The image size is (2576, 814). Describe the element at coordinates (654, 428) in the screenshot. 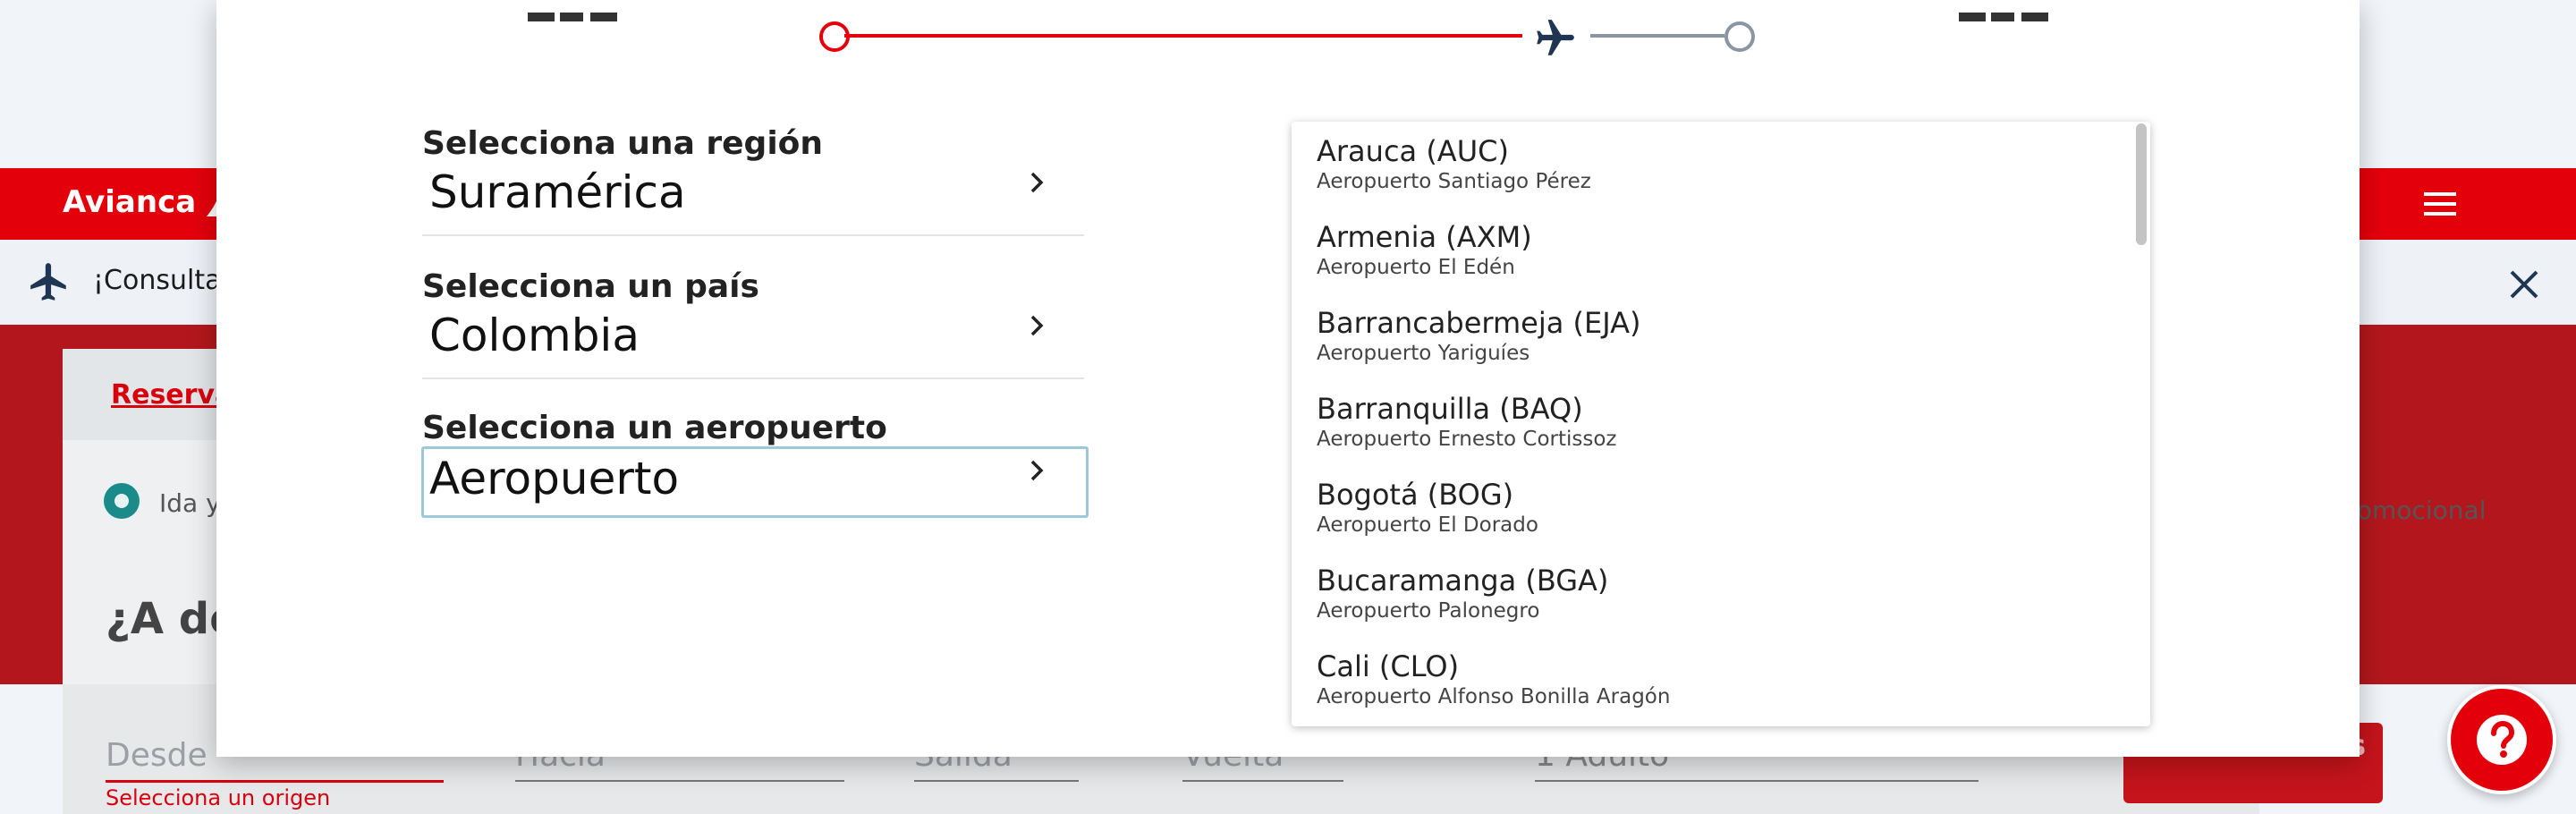

I see `airport-label: Selecciona un aeropuerto` at that location.